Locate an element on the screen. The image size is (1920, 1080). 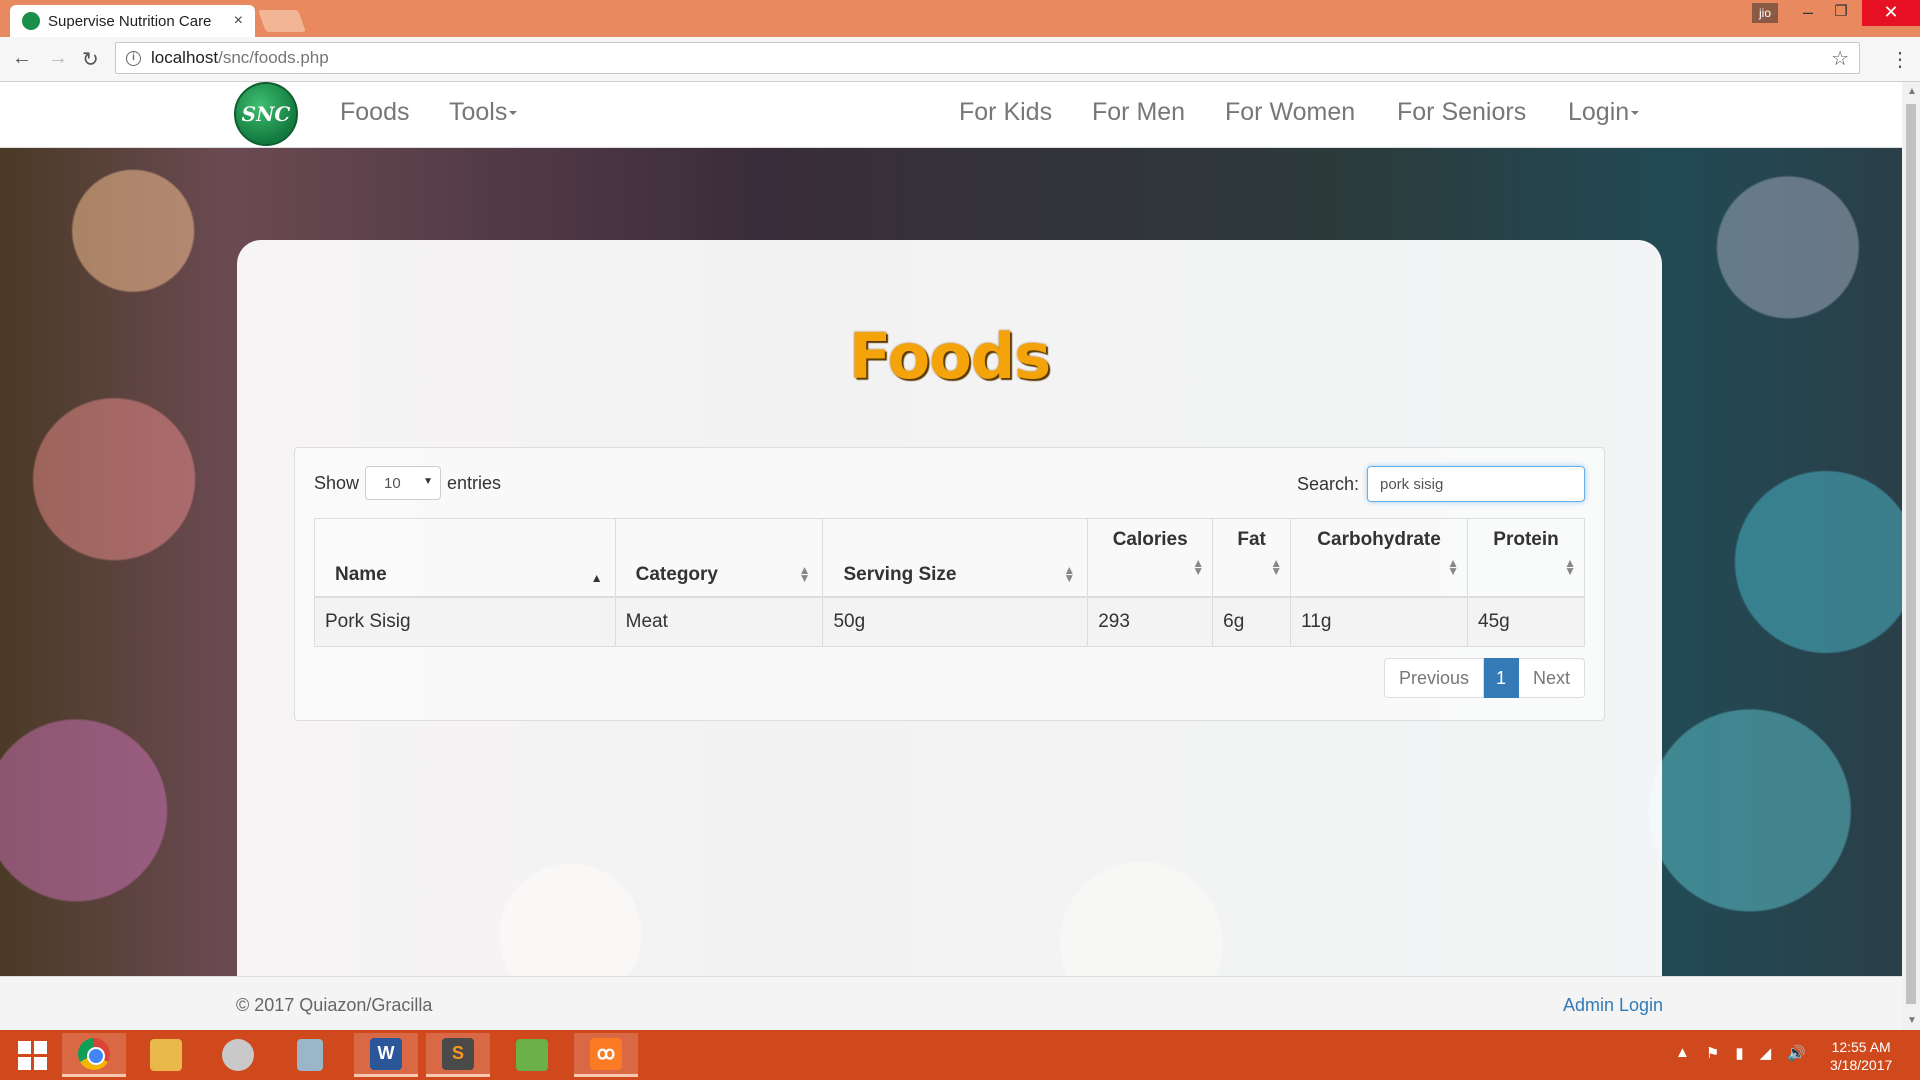
taskbar-word: W is located at coordinates (386, 1055).